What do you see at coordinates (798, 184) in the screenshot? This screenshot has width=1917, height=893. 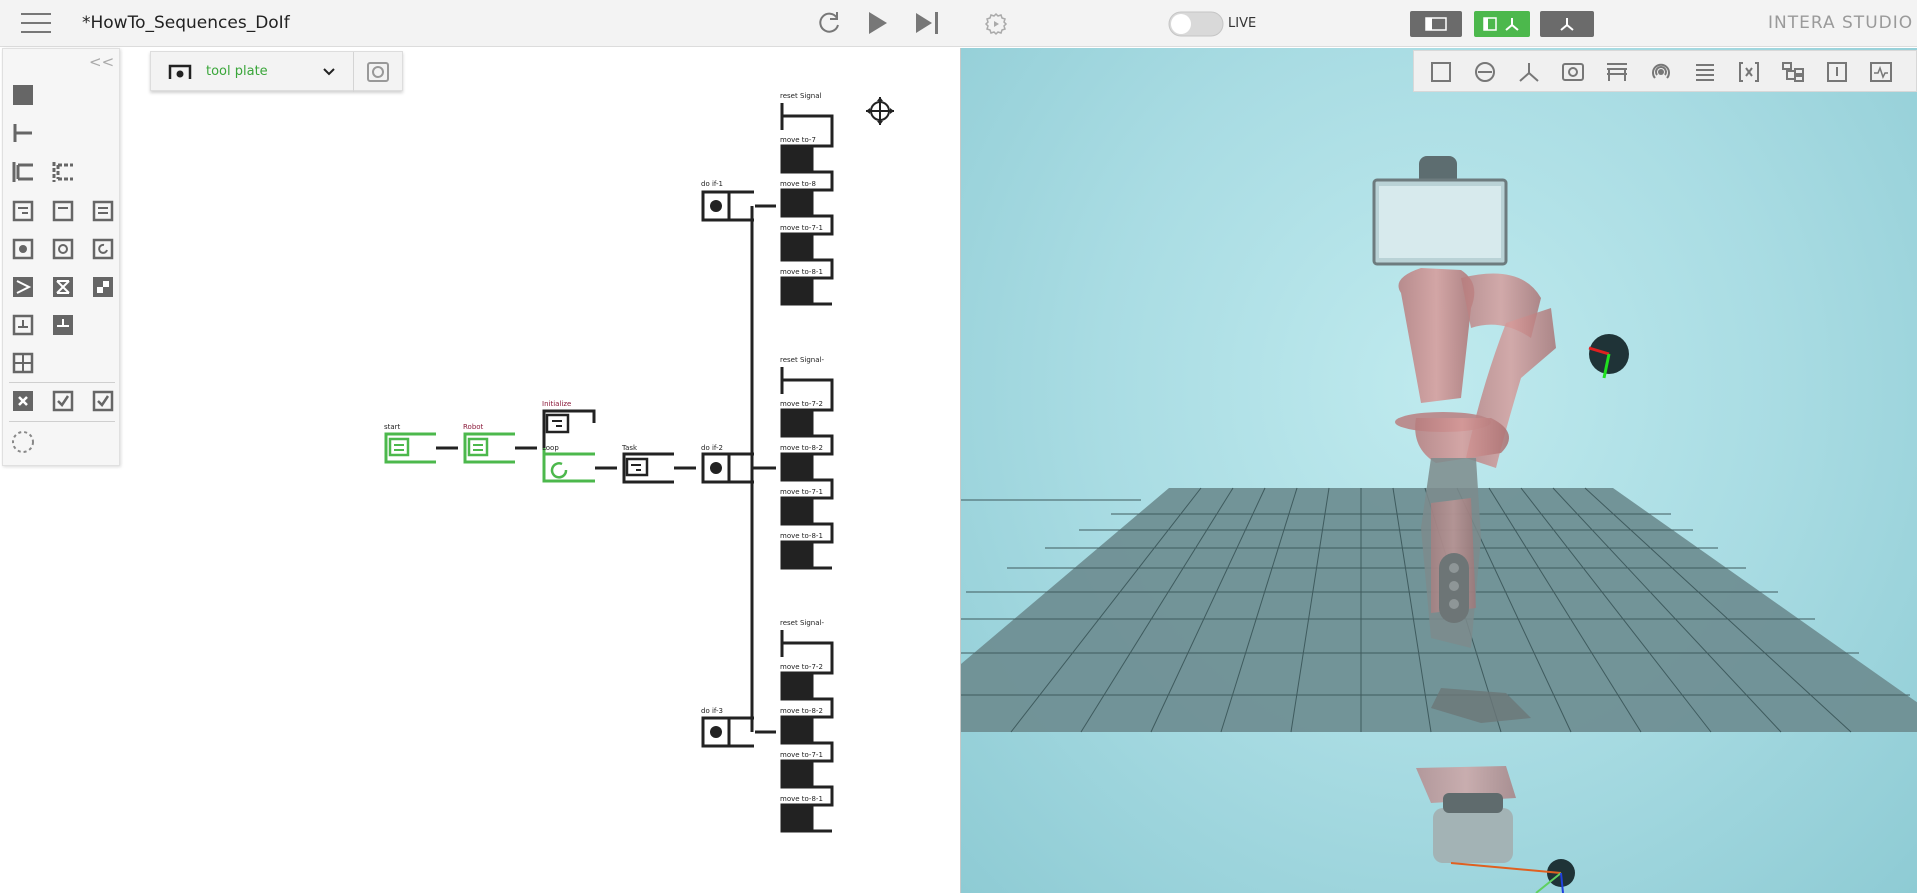 I see `node-label: move to-8` at bounding box center [798, 184].